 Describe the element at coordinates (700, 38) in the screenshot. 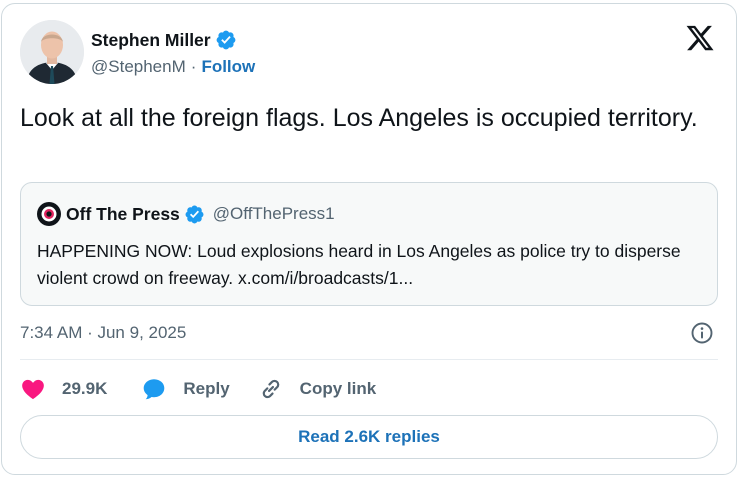

I see `x-logo-icon` at that location.